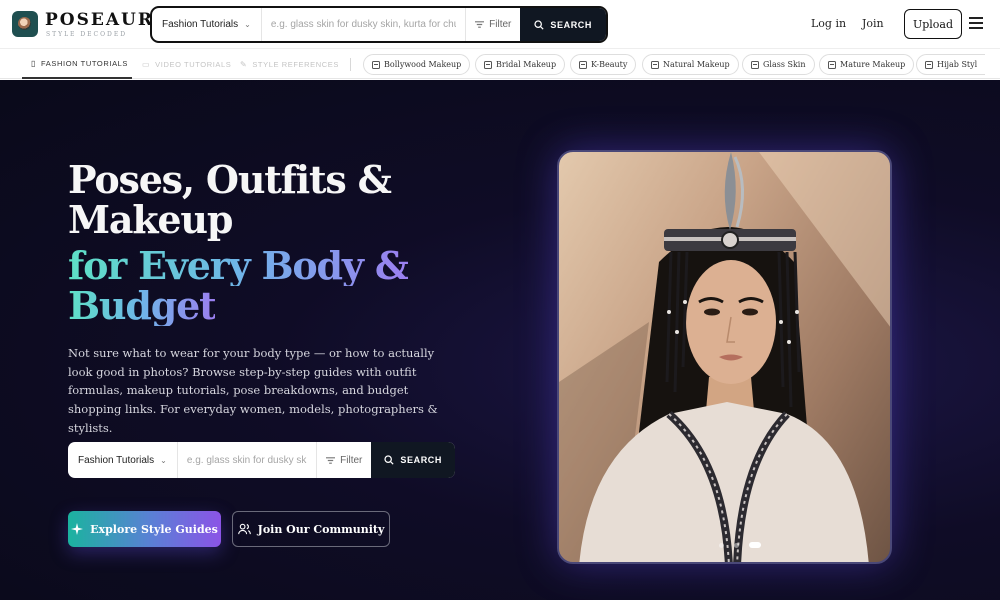 The width and height of the screenshot is (1000, 600). I want to click on hero-title-line-2: Makeup, so click(150, 219).